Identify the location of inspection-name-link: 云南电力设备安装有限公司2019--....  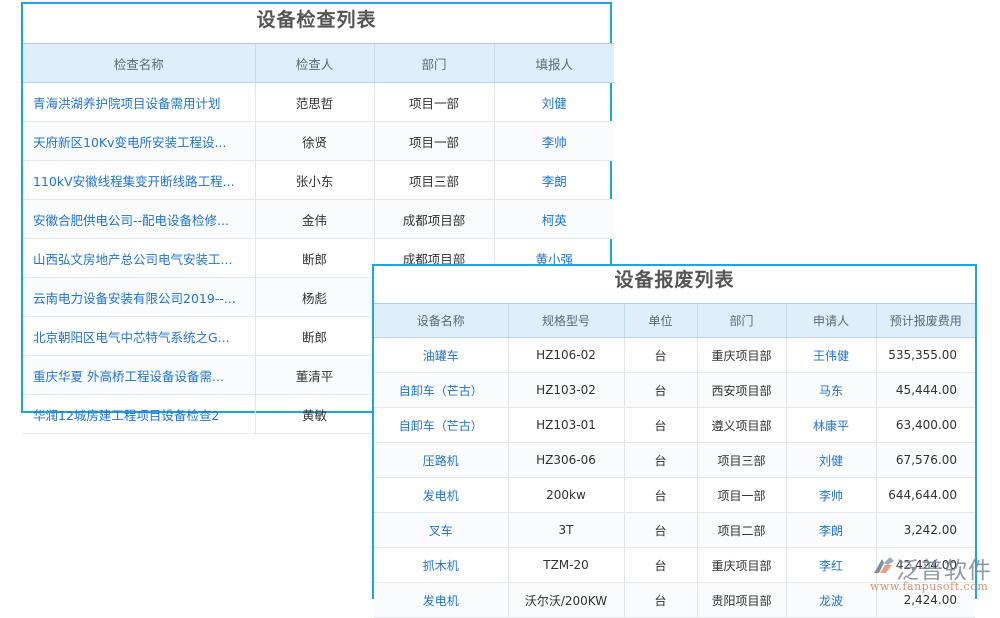
(139, 297).